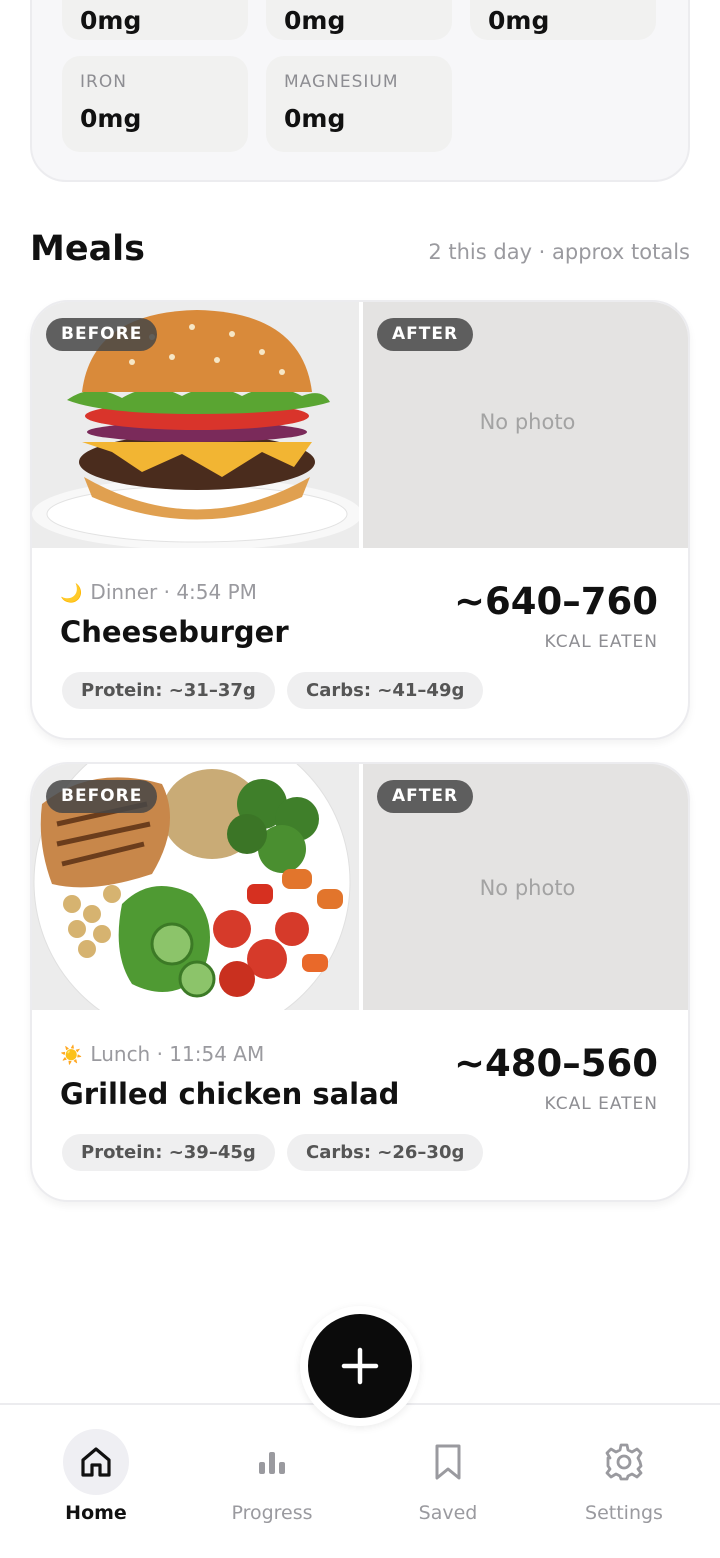  Describe the element at coordinates (556, 601) in the screenshot. I see `kcal-value: ~640–760` at that location.